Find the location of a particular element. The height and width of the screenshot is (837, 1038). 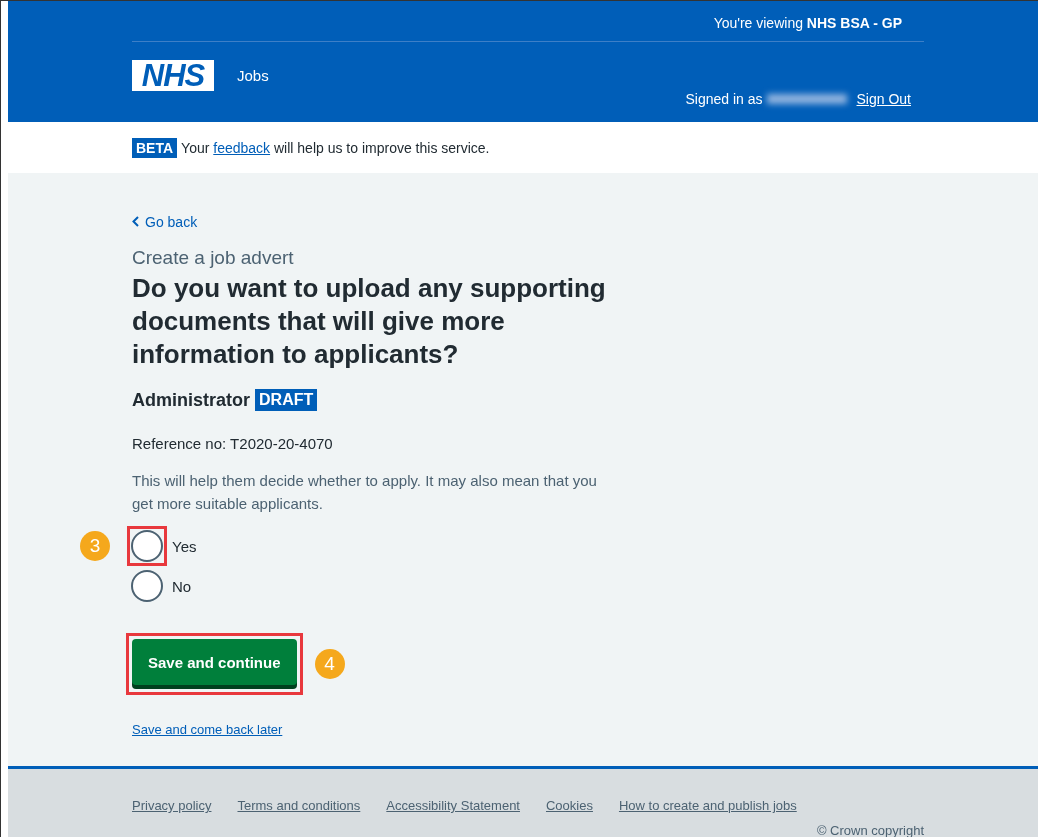

page-heading: Do you want to upload any supporting documents that will give more information to applicants? is located at coordinates (369, 321).